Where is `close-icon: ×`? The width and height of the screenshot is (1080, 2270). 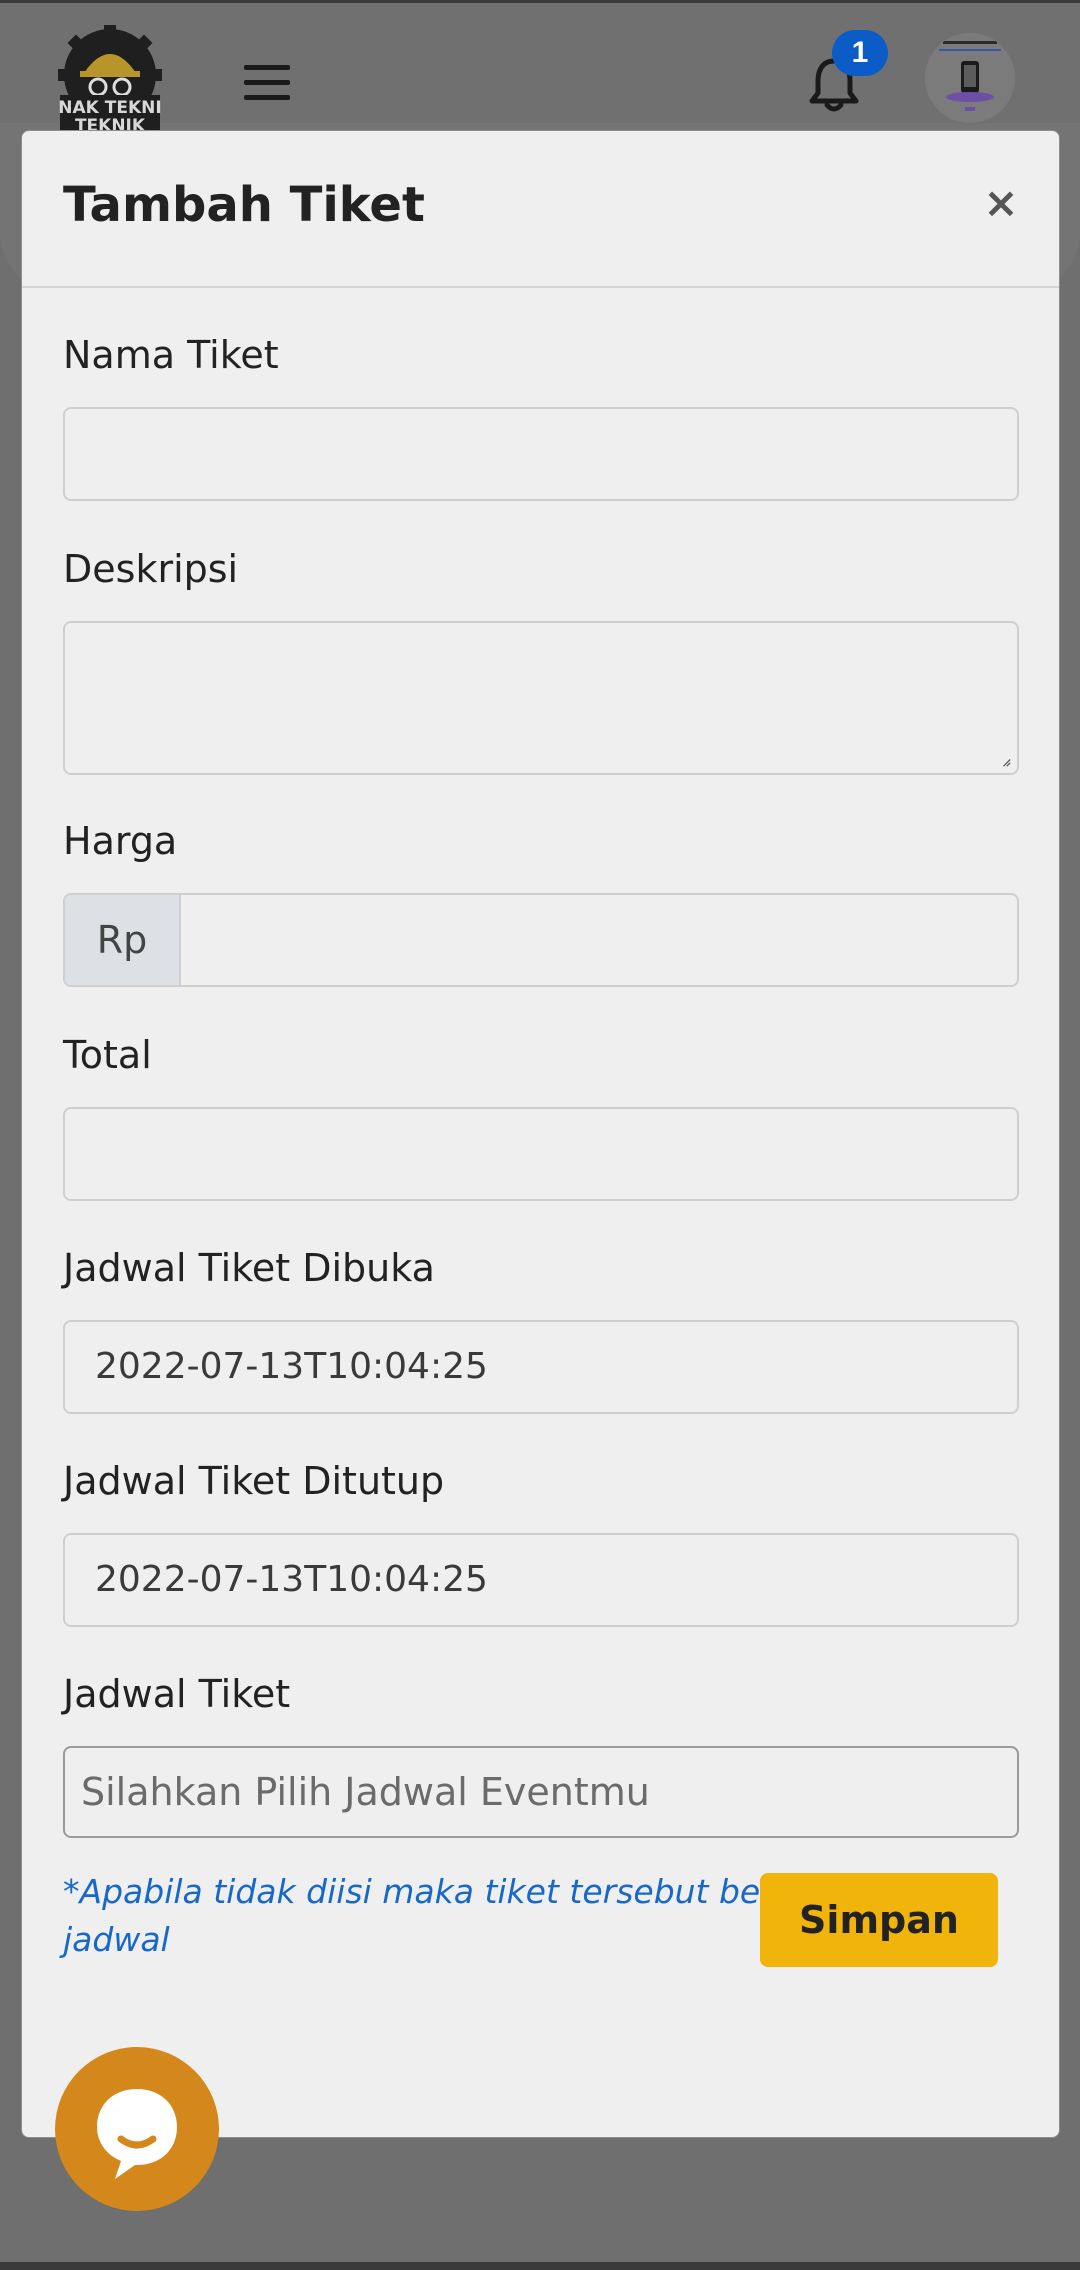 close-icon: × is located at coordinates (1001, 203).